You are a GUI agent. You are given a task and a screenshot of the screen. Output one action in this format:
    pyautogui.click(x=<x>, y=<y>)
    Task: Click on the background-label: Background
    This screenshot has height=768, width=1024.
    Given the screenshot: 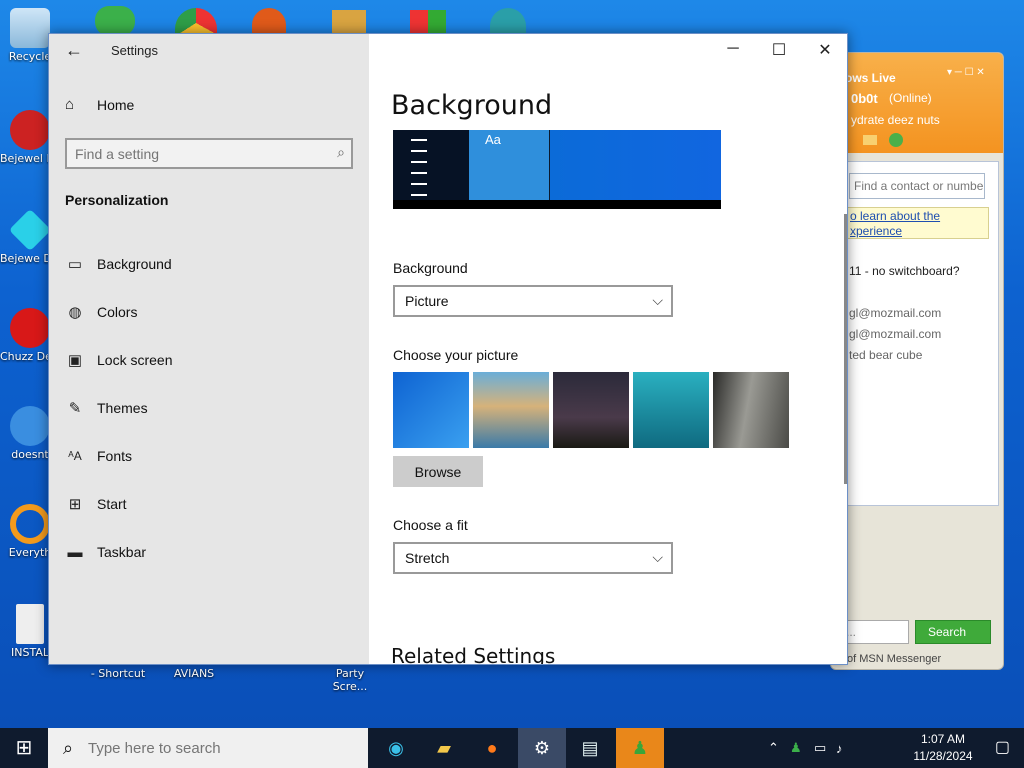 What is the action you would take?
    pyautogui.click(x=430, y=268)
    